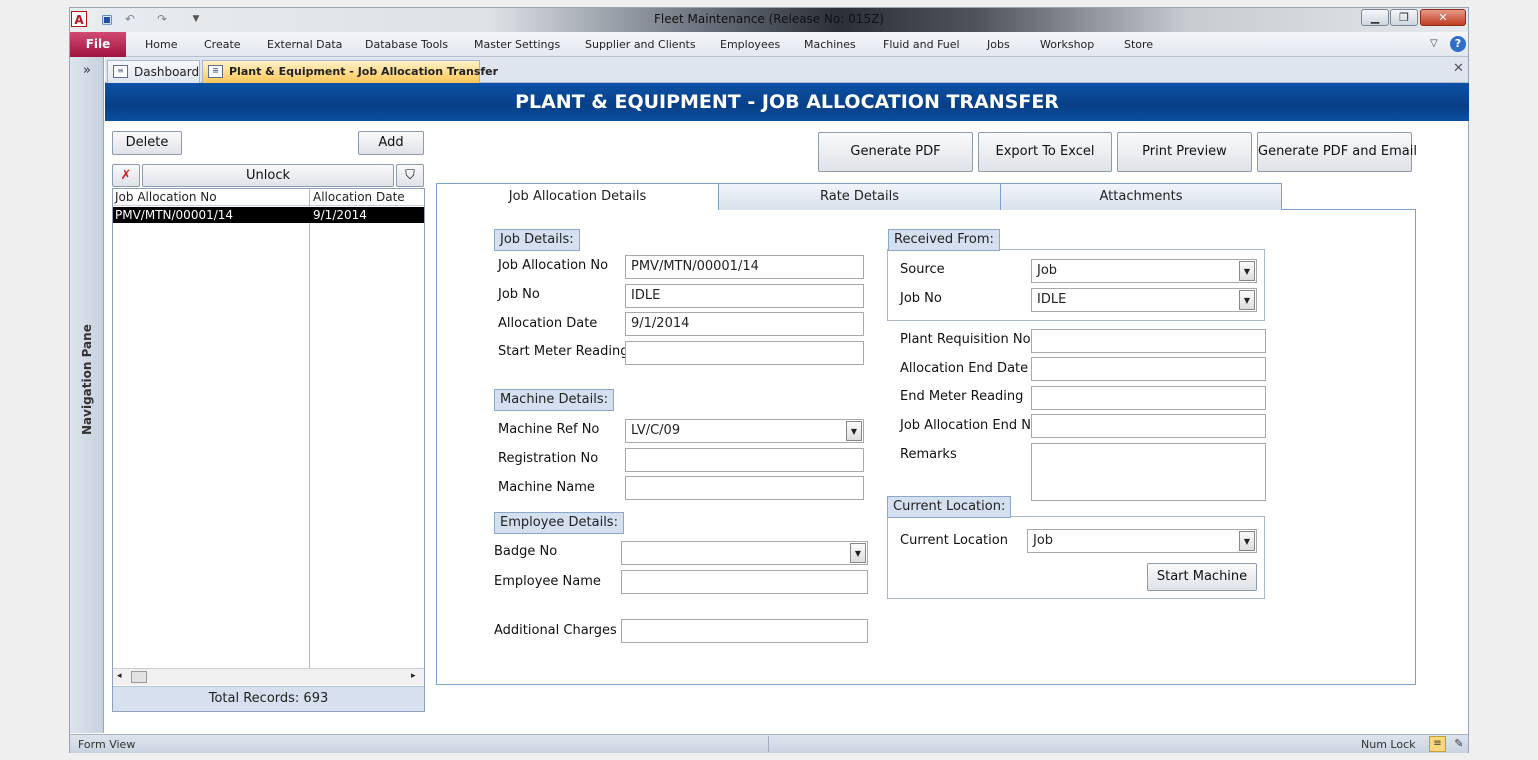 This screenshot has width=1538, height=760. Describe the element at coordinates (1459, 744) in the screenshot. I see `design-view-icon: ✎` at that location.